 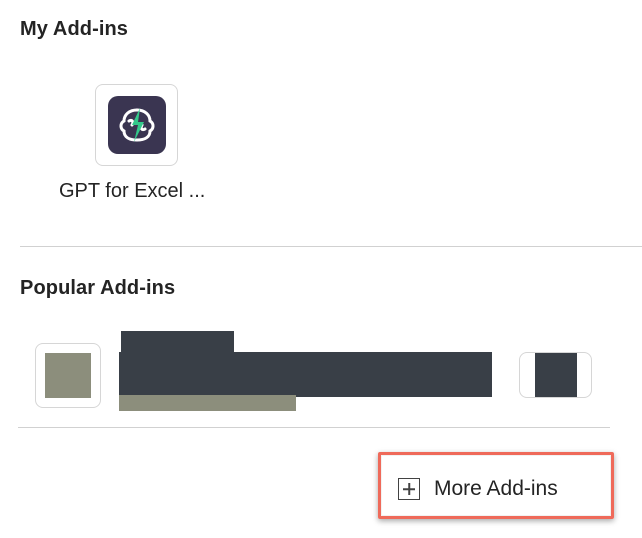 I want to click on more-addins-button: More Add-ins, so click(x=478, y=489).